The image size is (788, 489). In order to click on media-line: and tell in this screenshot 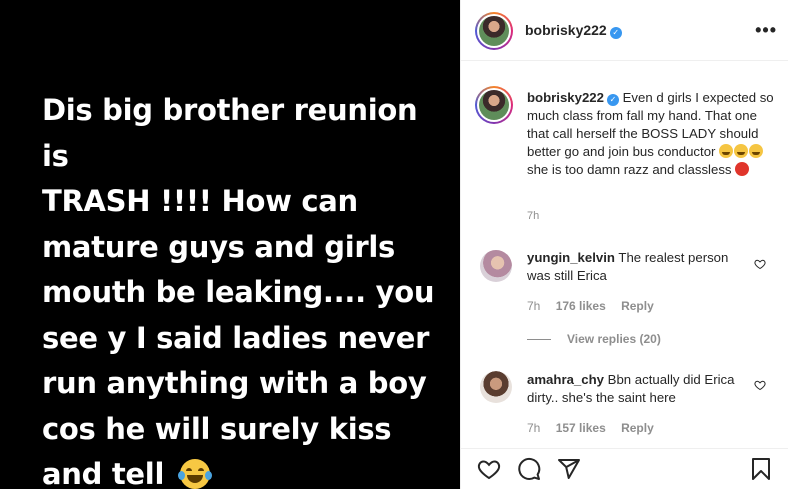, I will do `click(103, 473)`.